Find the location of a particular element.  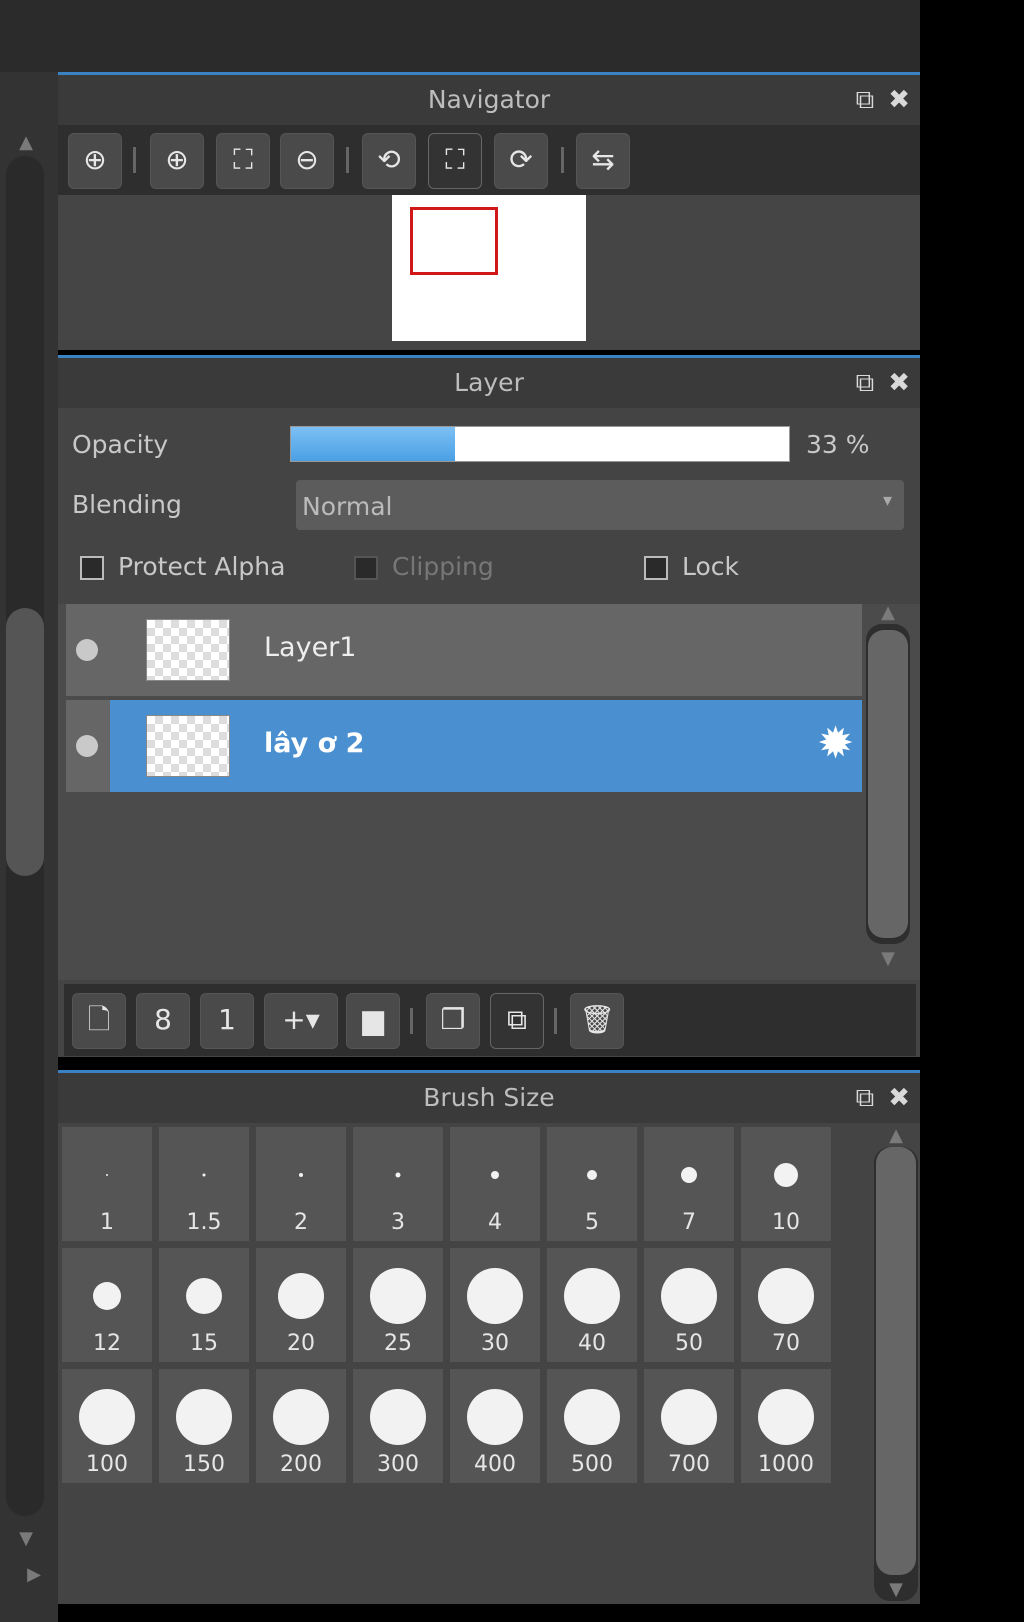

navigator-panel: Navigator ⧉ ✖ ⊕ ⊕ ⛶ ⊖ ⟲ ⛶ ⟳ ⇆ is located at coordinates (489, 211).